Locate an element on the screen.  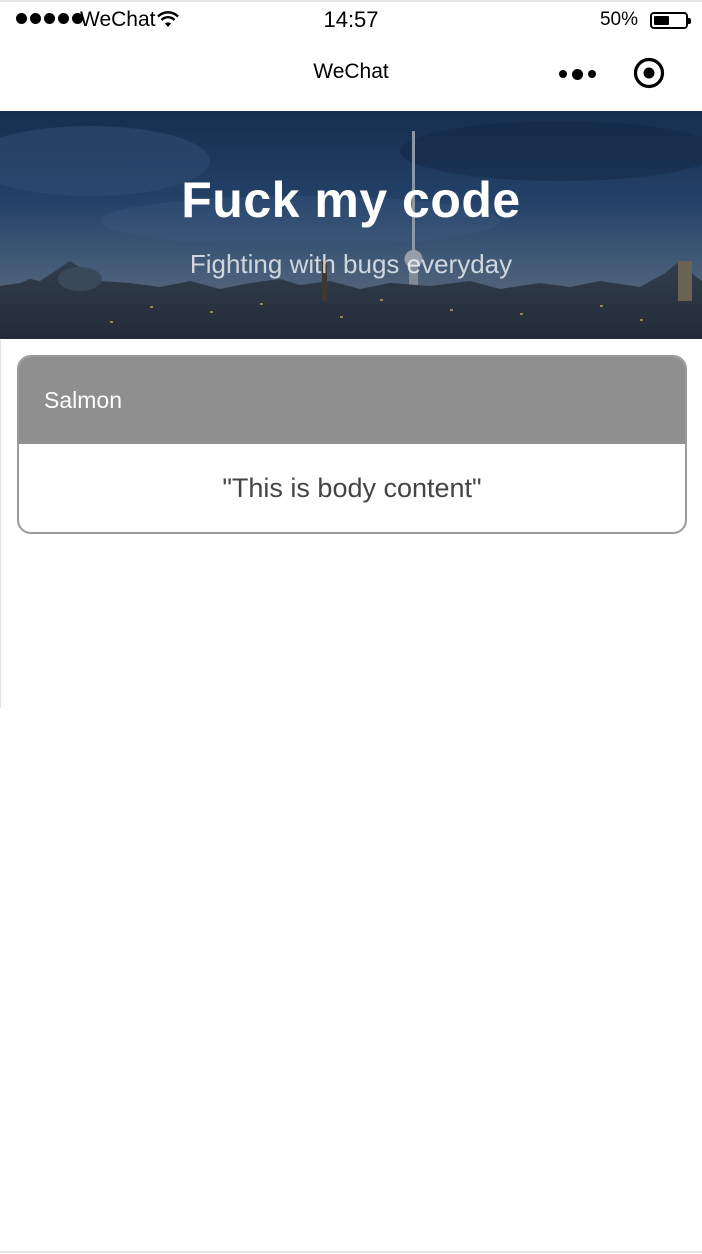
nav-bar: WeChat is located at coordinates (351, 75).